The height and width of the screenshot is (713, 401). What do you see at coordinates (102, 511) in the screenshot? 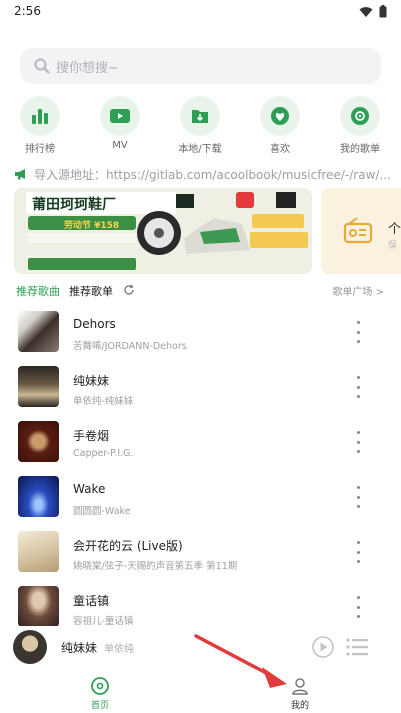
I see `song-subtitle: 圆圆圆-Wake` at bounding box center [102, 511].